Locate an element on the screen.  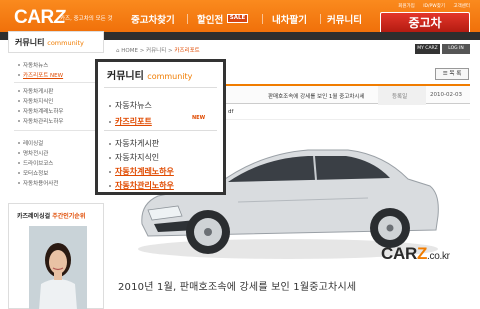
nav-sell-car: 내차팔기 is located at coordinates (289, 19).